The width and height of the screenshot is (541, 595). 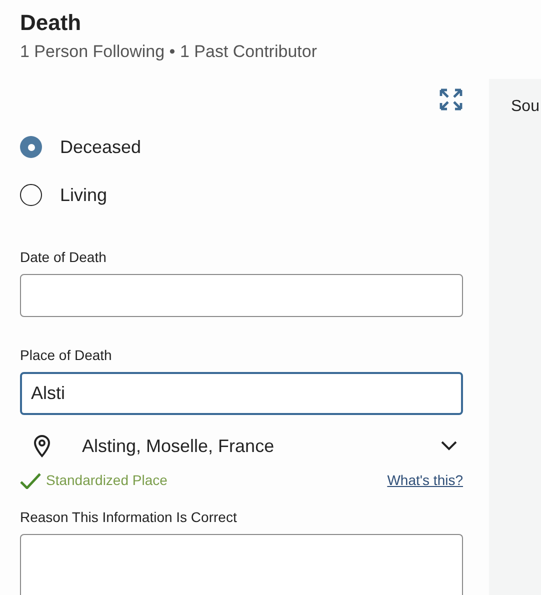 I want to click on side-panel-heading: Sou, so click(x=525, y=106).